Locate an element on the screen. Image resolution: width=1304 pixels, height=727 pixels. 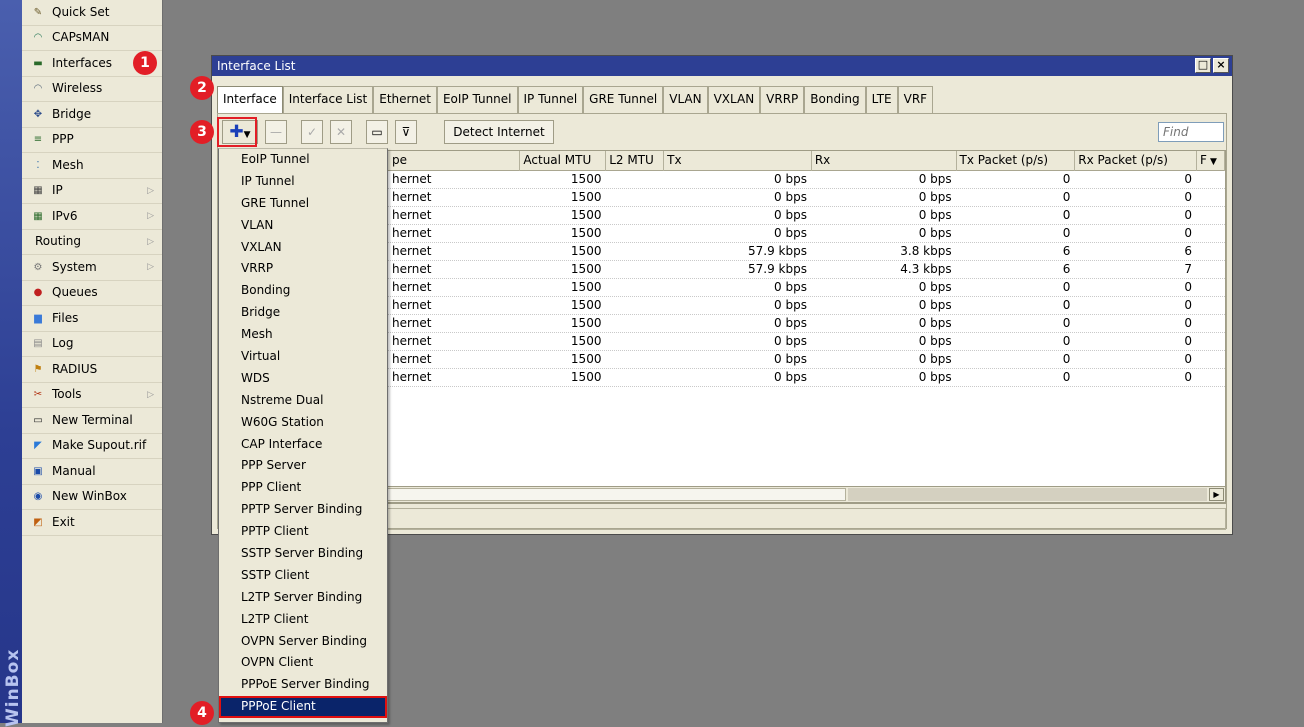
menu-item-system: ⚙ System ▷ is located at coordinates (92, 268).